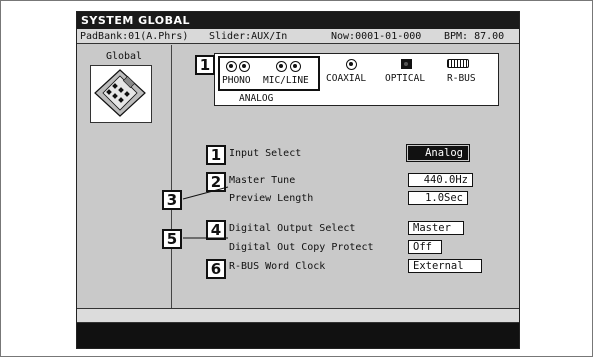 This screenshot has width=595, height=359. I want to click on callout-3: 3, so click(172, 200).